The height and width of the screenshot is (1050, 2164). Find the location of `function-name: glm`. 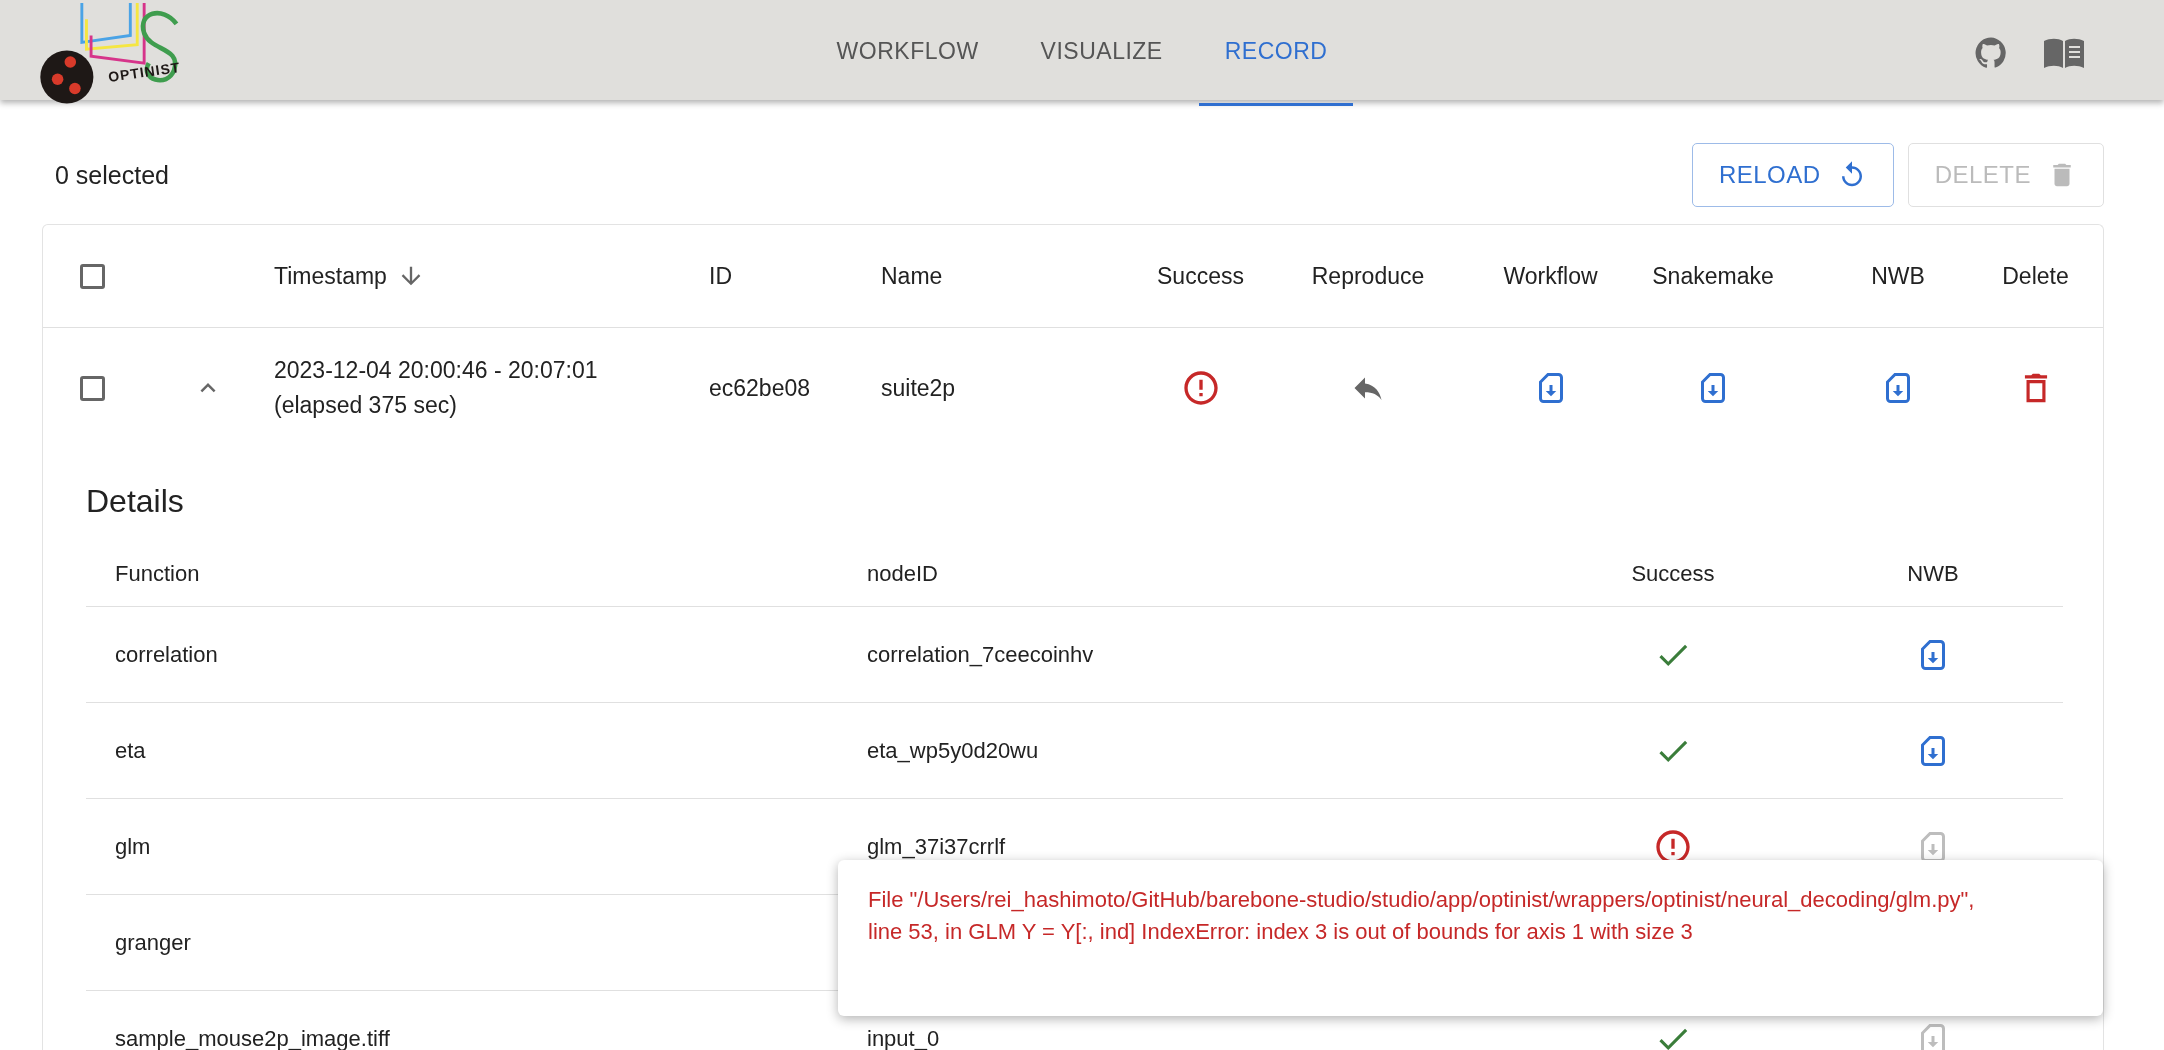

function-name: glm is located at coordinates (133, 846).